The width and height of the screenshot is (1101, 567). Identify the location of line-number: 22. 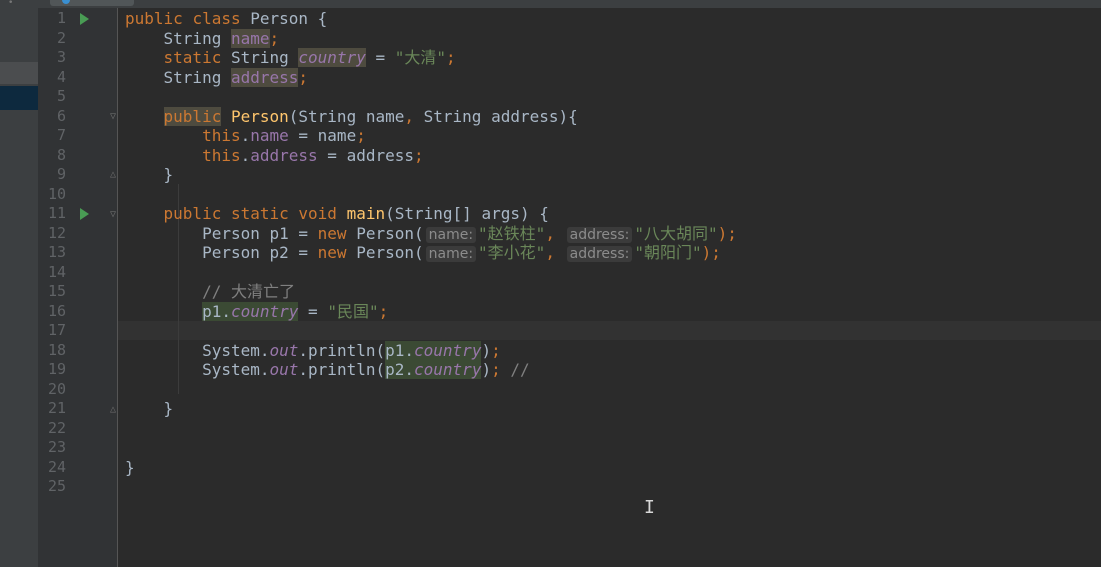
(56, 427).